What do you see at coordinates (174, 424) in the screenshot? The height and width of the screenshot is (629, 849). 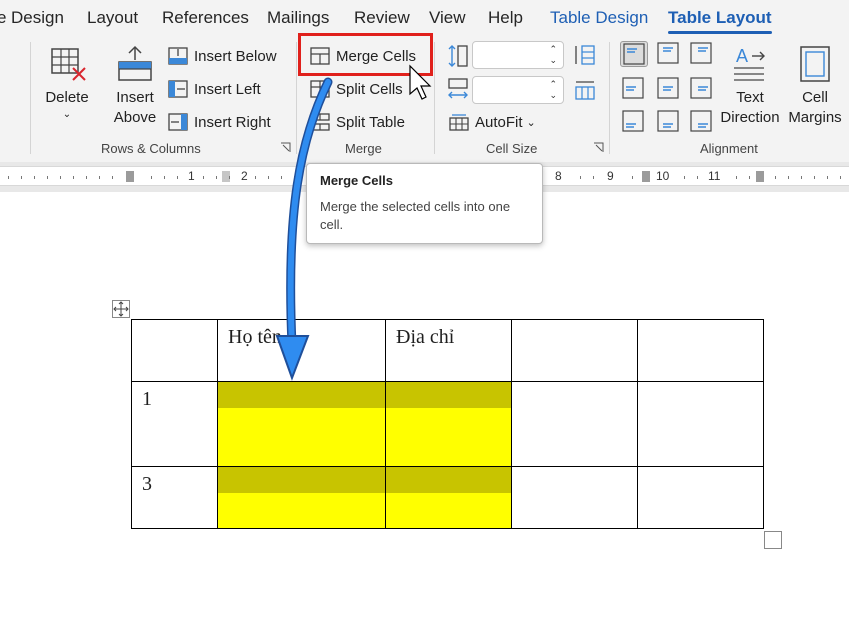 I see `table-cell-row-number: 1` at bounding box center [174, 424].